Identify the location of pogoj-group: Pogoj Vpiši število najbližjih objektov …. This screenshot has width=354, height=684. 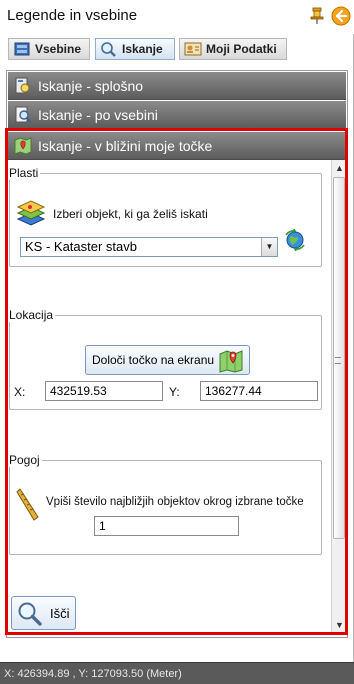
(164, 504).